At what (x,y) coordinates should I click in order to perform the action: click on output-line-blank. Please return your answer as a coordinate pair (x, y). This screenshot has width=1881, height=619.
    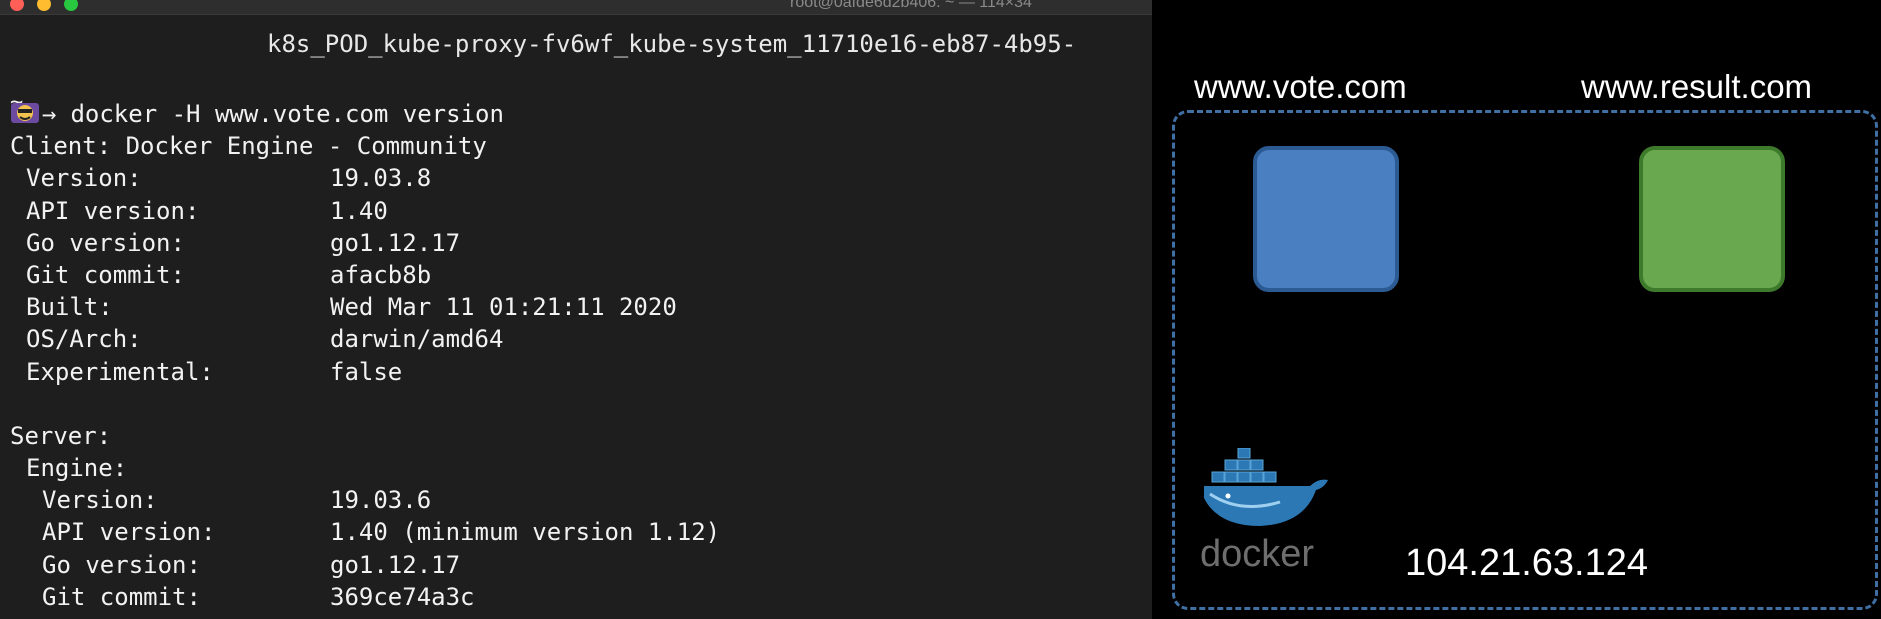
    Looking at the image, I should click on (257, 404).